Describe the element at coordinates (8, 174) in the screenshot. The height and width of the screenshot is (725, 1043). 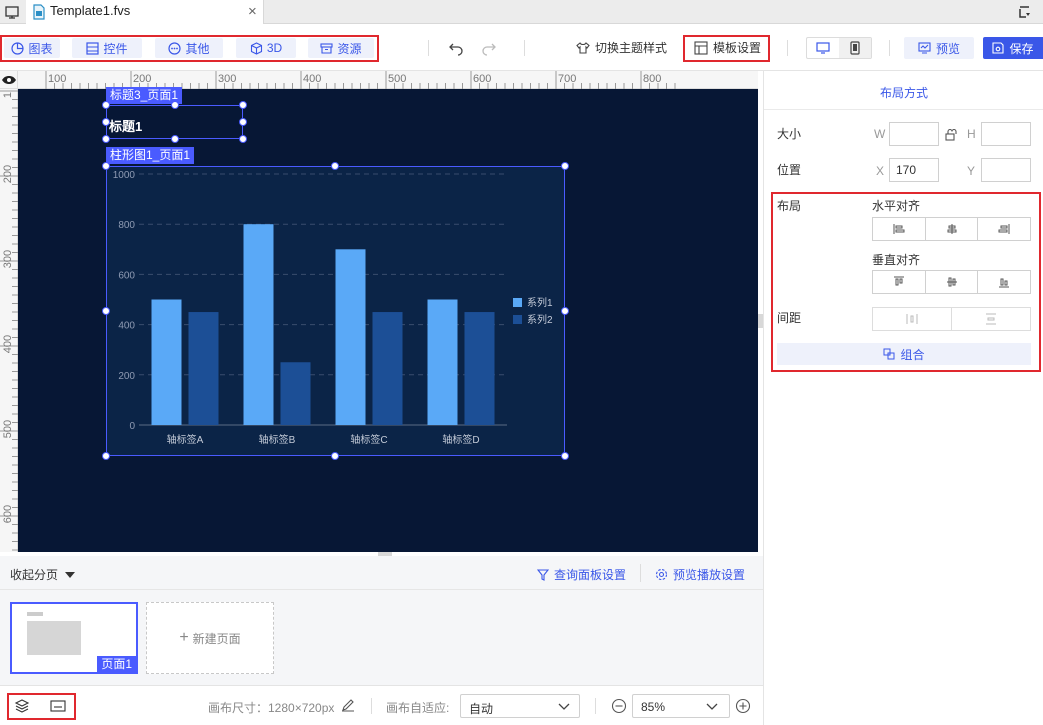
I see `ruler-left-label: 200` at that location.